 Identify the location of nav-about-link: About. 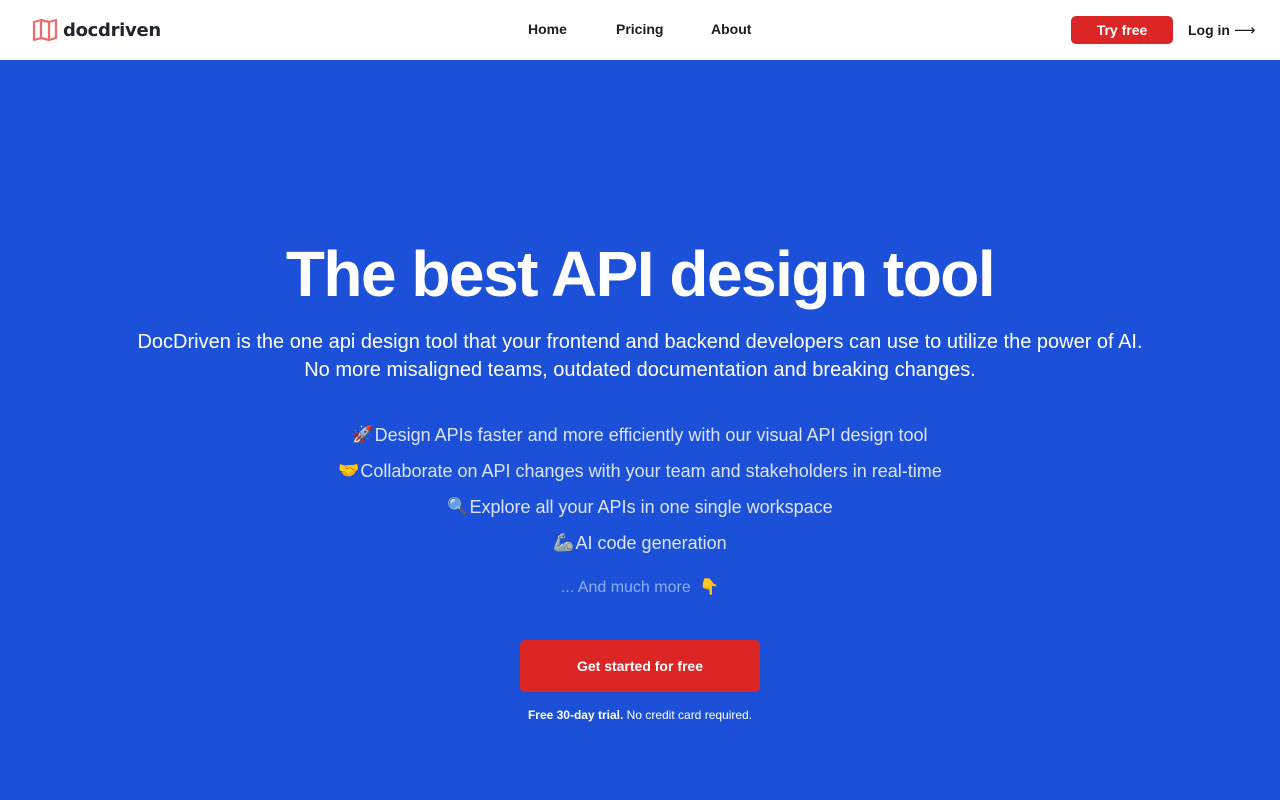
(731, 29).